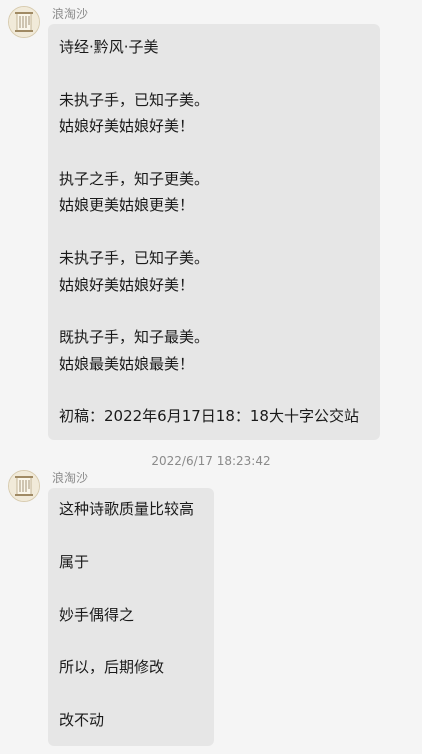 The height and width of the screenshot is (754, 422). Describe the element at coordinates (134, 337) in the screenshot. I see `message-line: 既执子手，知子最美。` at that location.